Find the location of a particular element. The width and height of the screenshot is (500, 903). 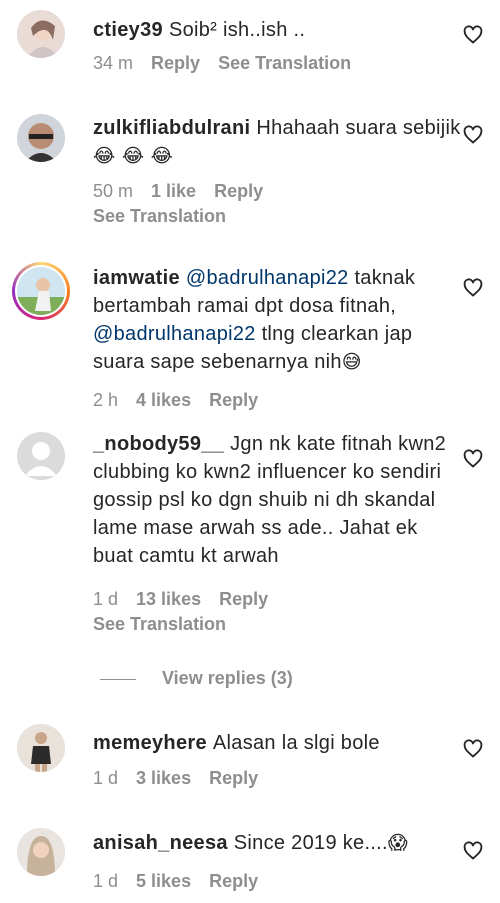

story-ring is located at coordinates (41, 291).